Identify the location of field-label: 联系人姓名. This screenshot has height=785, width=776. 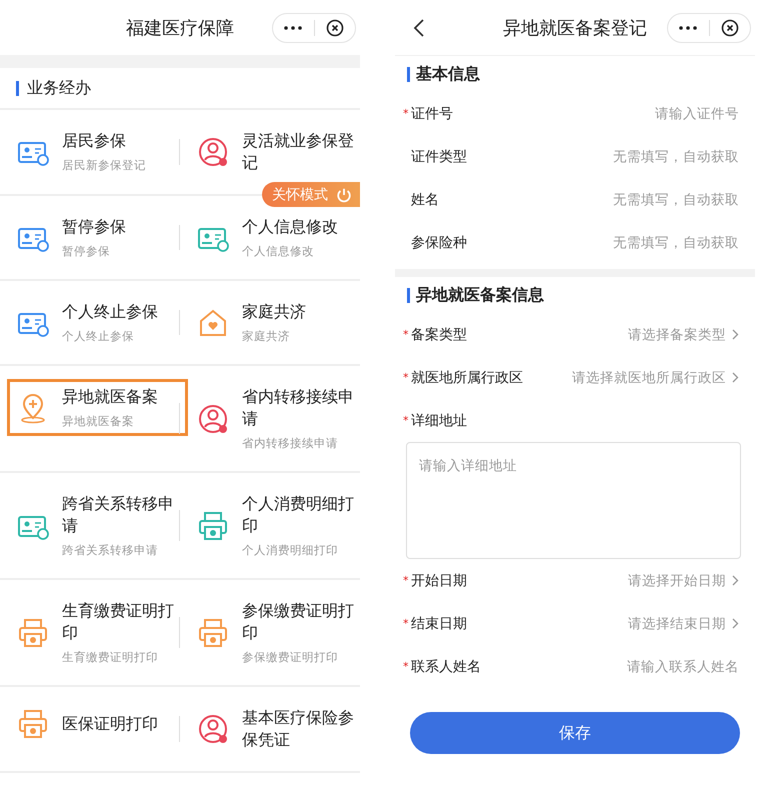
(446, 667).